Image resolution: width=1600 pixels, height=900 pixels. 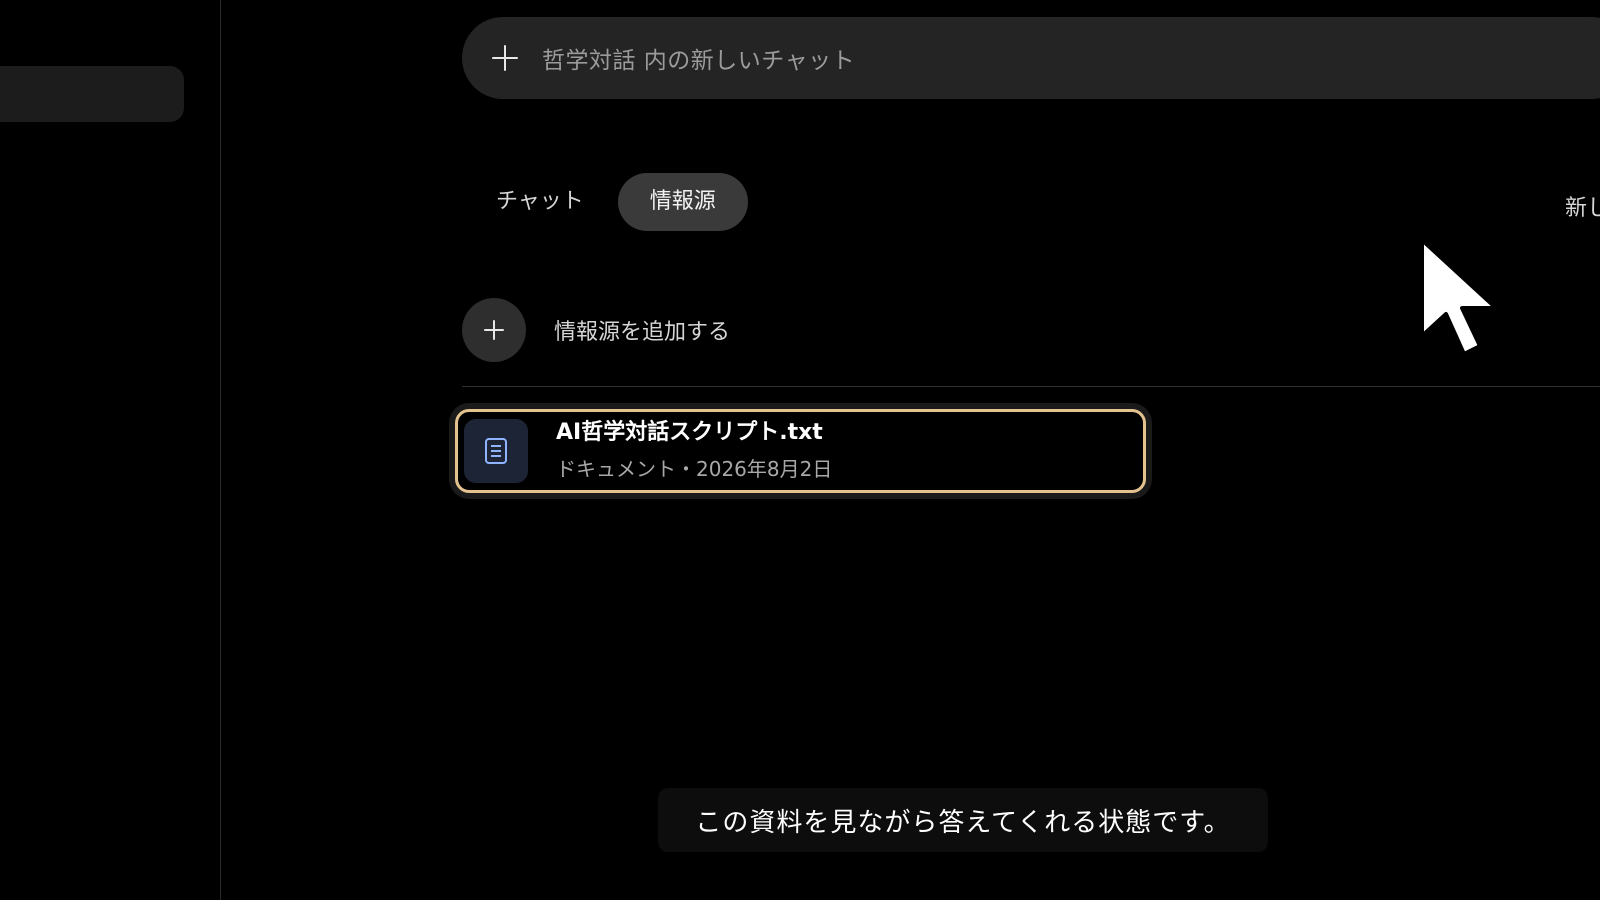 I want to click on document-icon-tile, so click(x=496, y=451).